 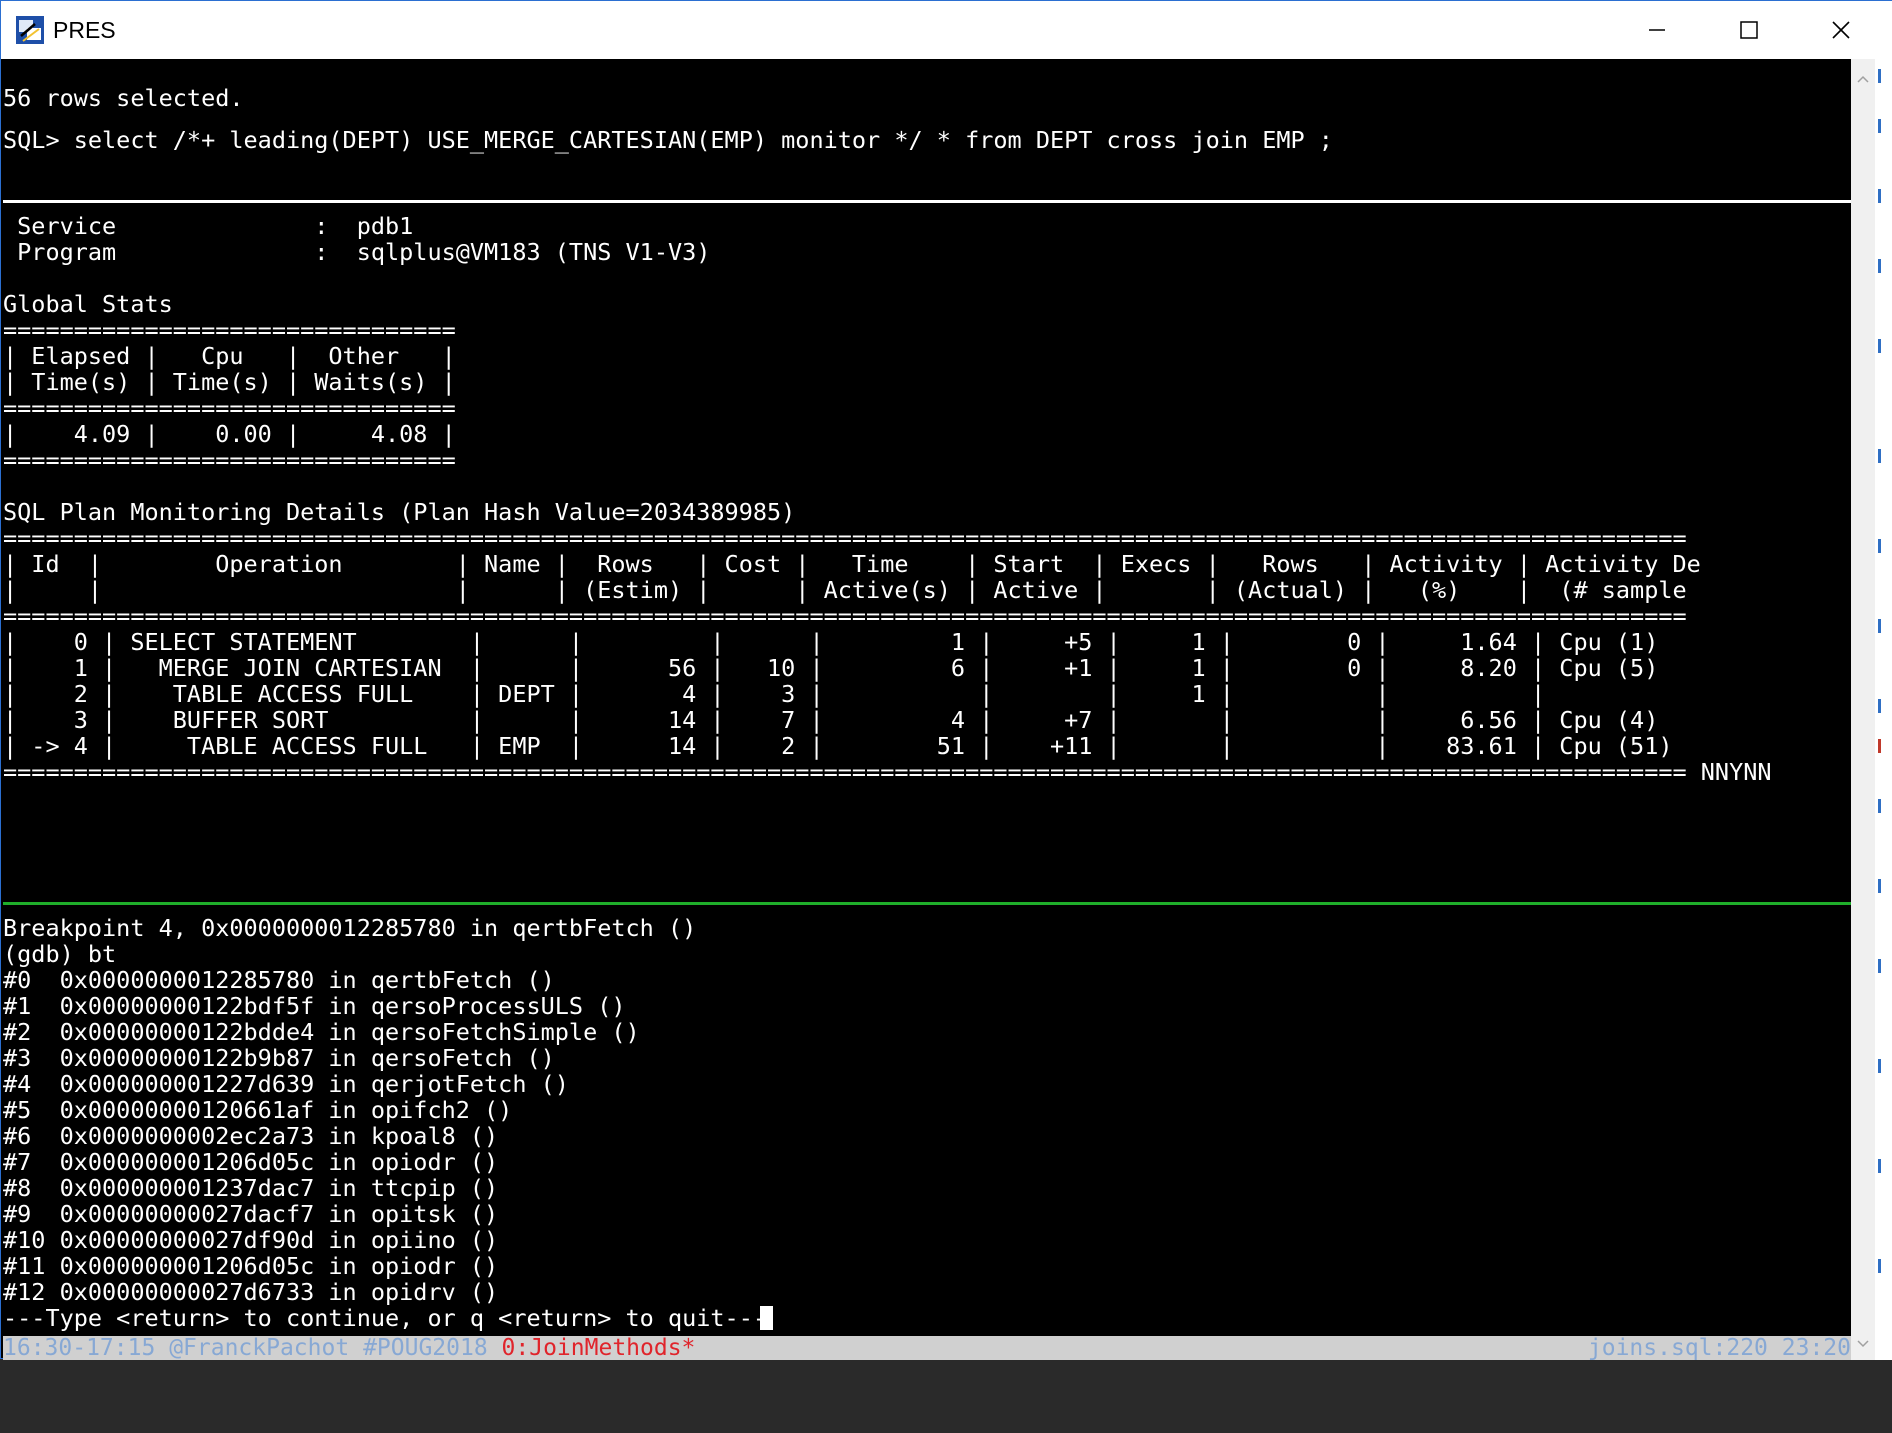 I want to click on stack-frame: #3 0x00000000122b9b87 in qersoFetch (), so click(x=279, y=1058).